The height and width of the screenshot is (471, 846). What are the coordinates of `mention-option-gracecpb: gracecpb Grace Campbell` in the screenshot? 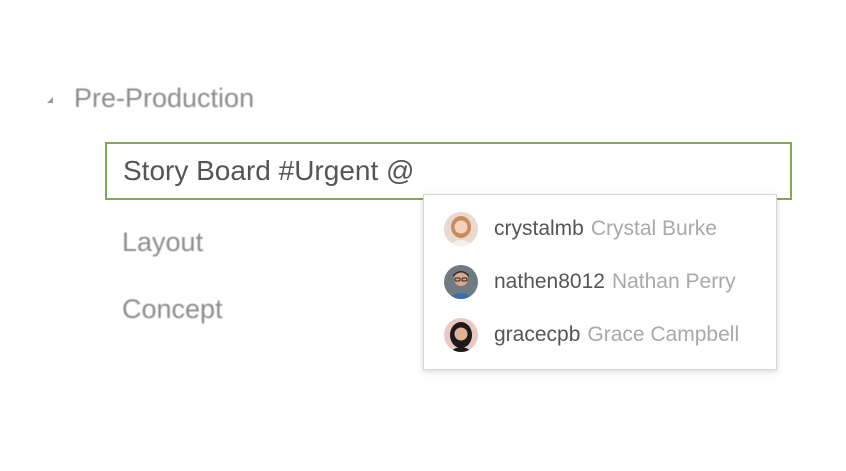 It's located at (600, 334).